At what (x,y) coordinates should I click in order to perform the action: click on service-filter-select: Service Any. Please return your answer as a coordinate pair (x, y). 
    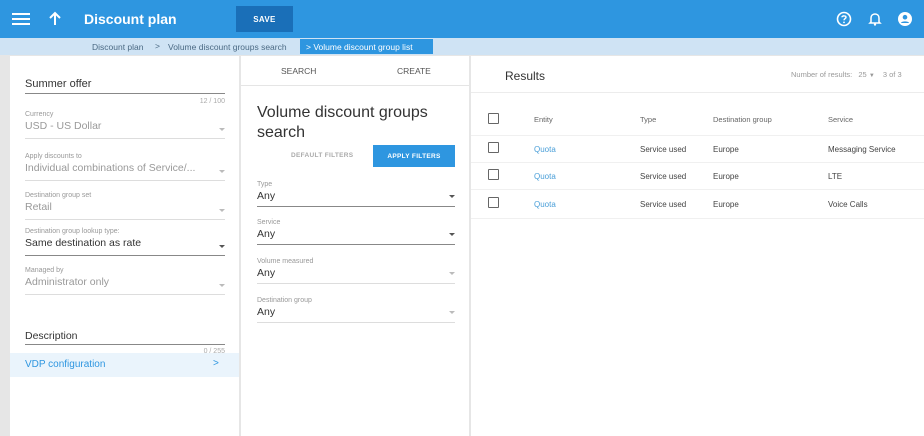
    Looking at the image, I should click on (356, 232).